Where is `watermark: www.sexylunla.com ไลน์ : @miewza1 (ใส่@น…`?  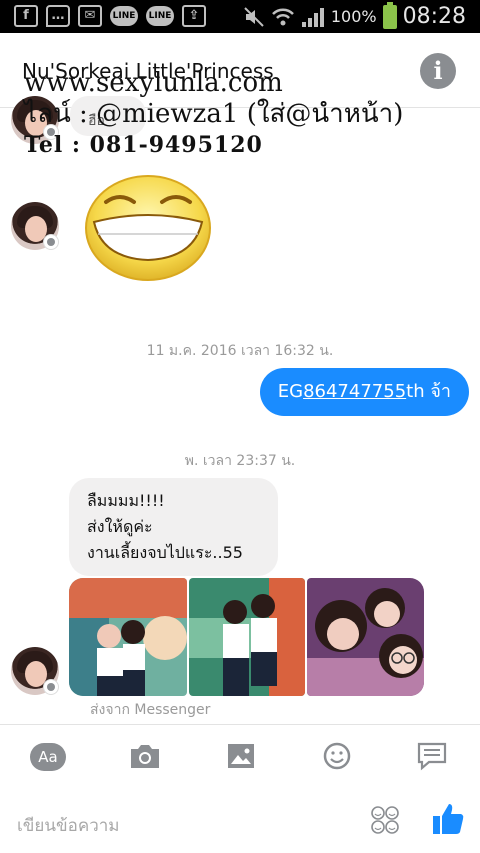
watermark: www.sexylunla.com ไลน์ : @miewza1 (ใส่@น… is located at coordinates (213, 114).